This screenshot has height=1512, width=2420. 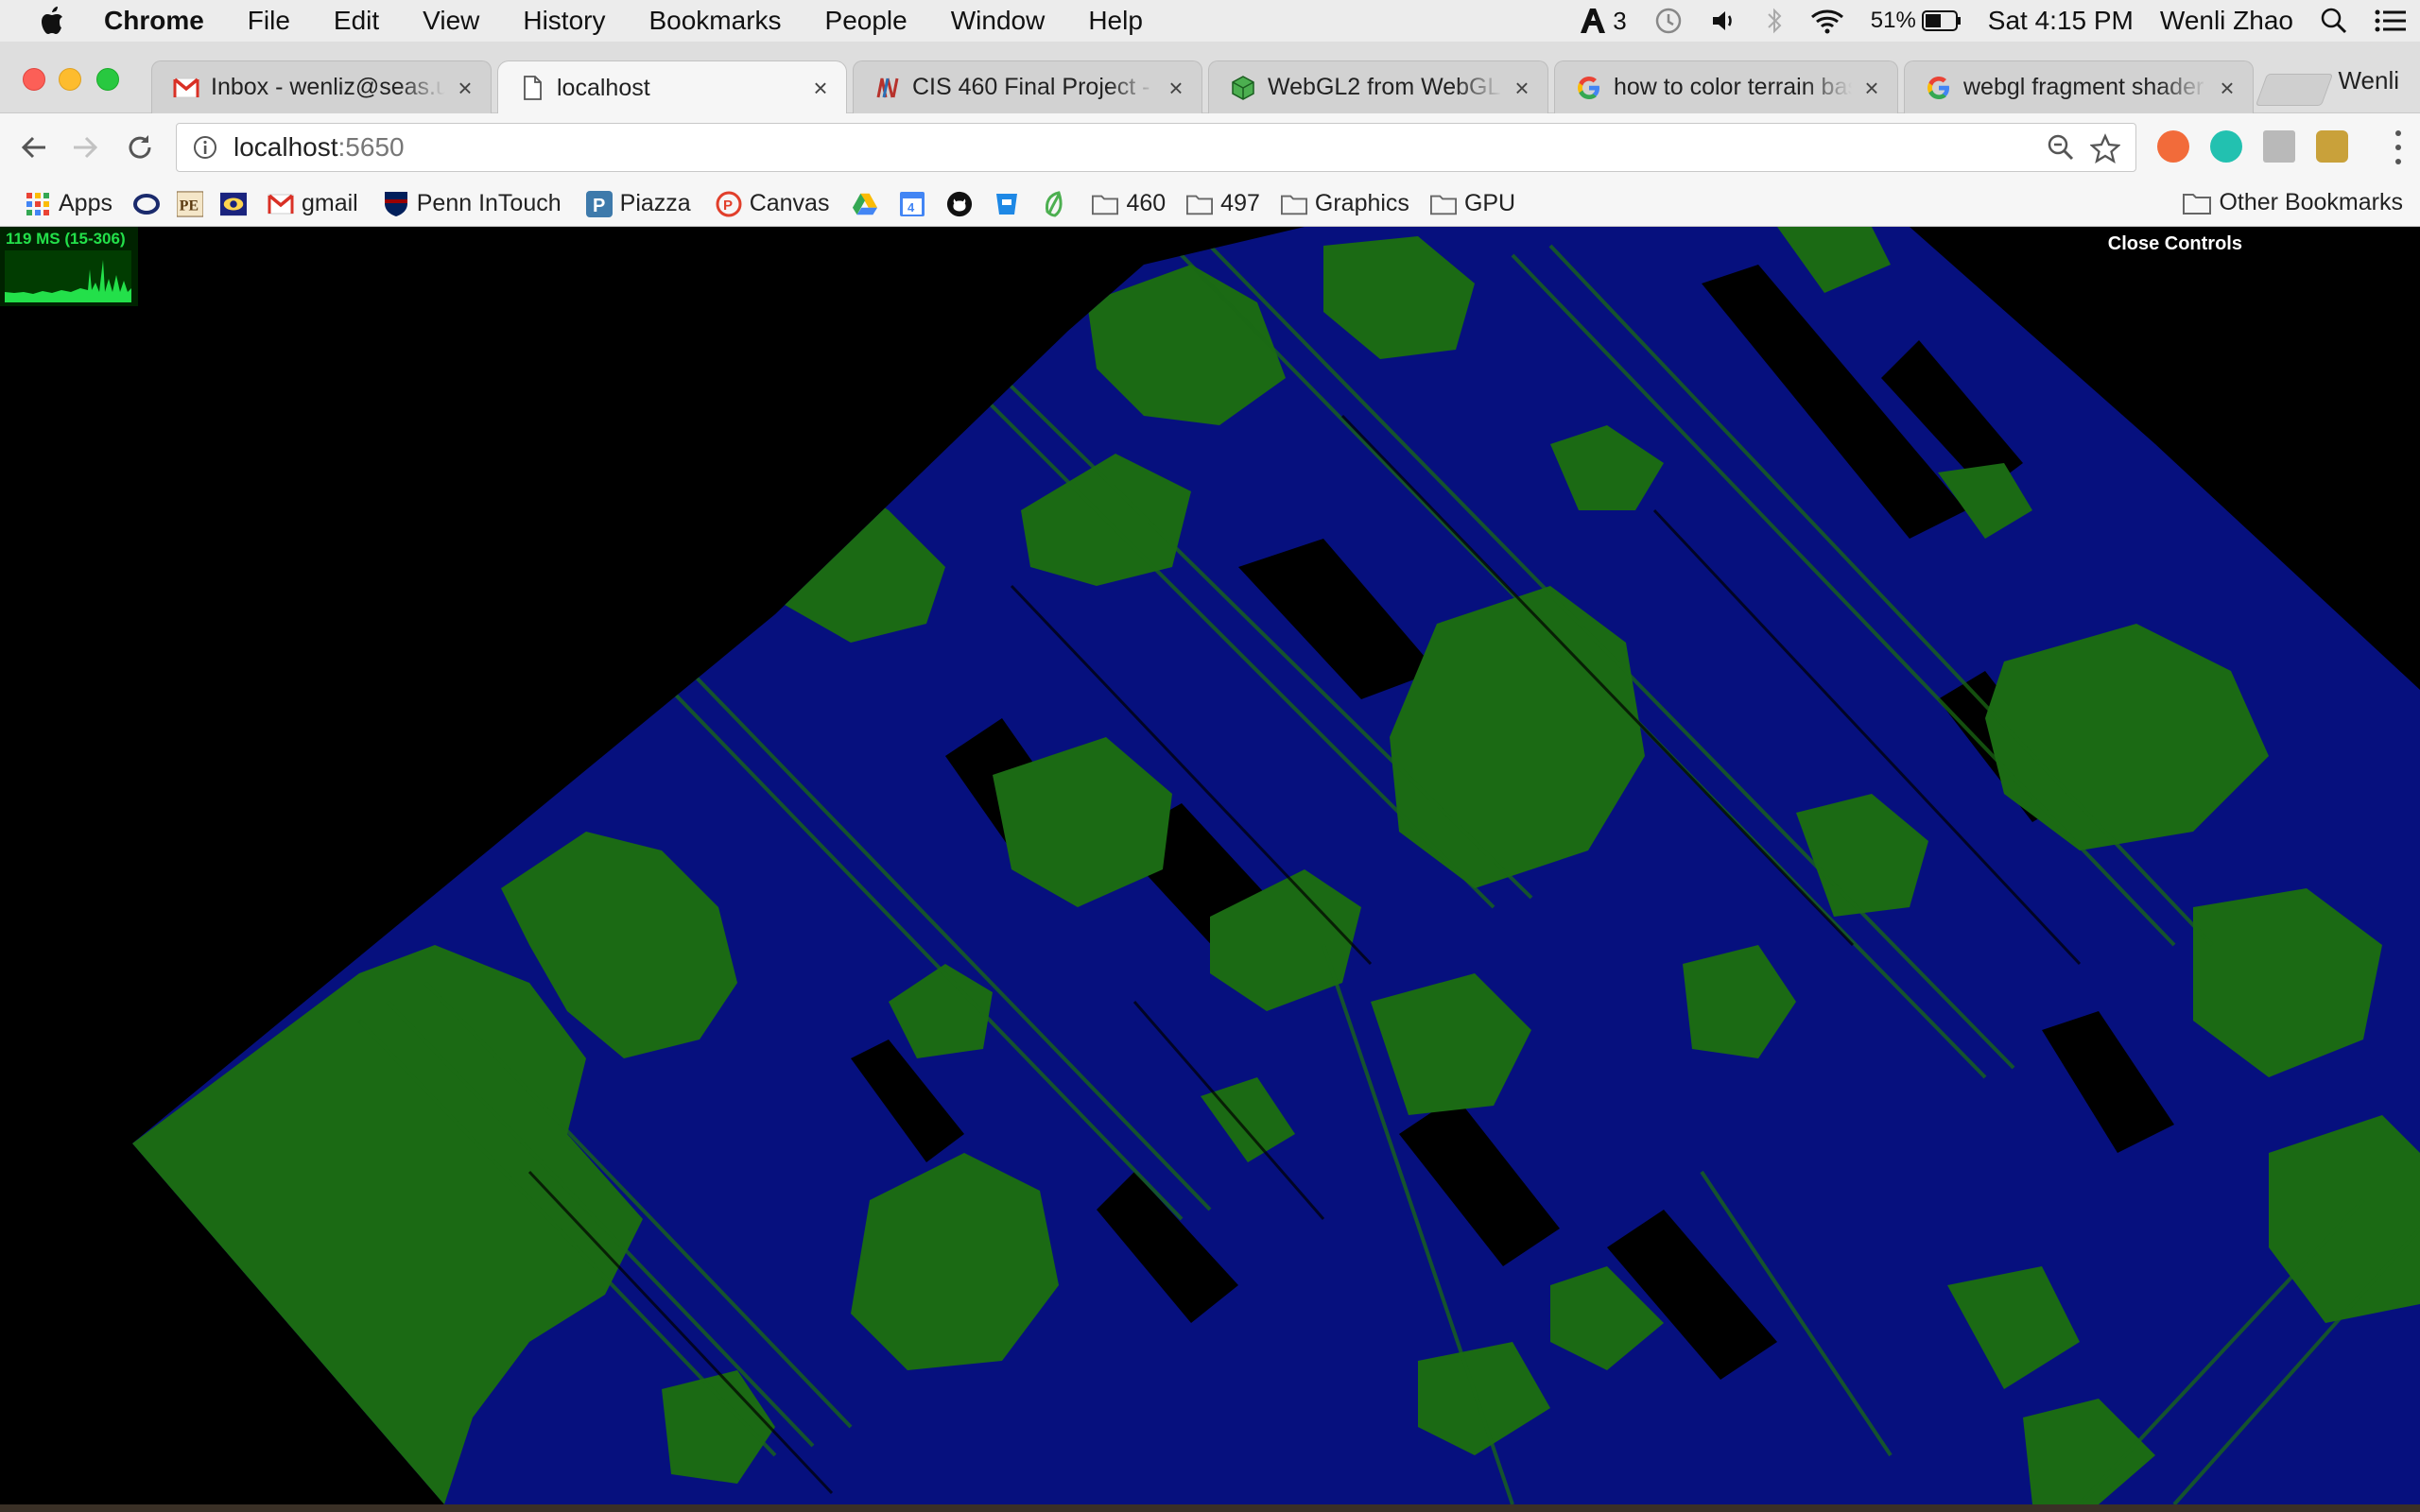 What do you see at coordinates (281, 204) in the screenshot?
I see `gmail-icon` at bounding box center [281, 204].